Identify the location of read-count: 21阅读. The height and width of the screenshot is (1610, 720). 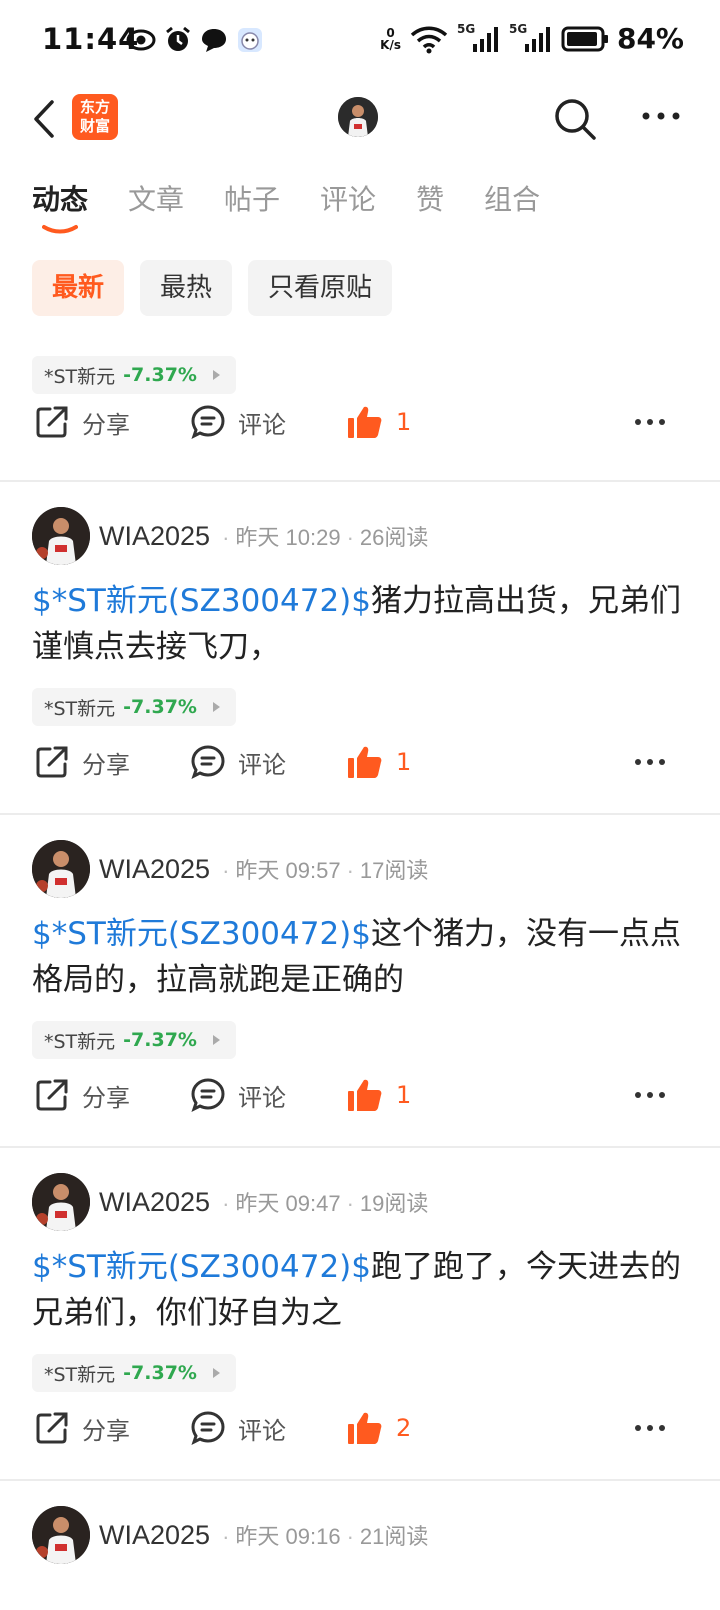
(394, 1536).